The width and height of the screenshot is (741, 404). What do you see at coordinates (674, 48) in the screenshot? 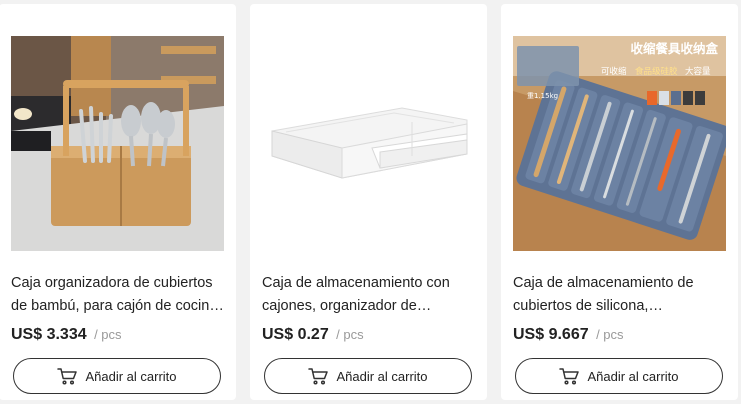
I see `image-headline: 收缩餐具收纳盒` at bounding box center [674, 48].